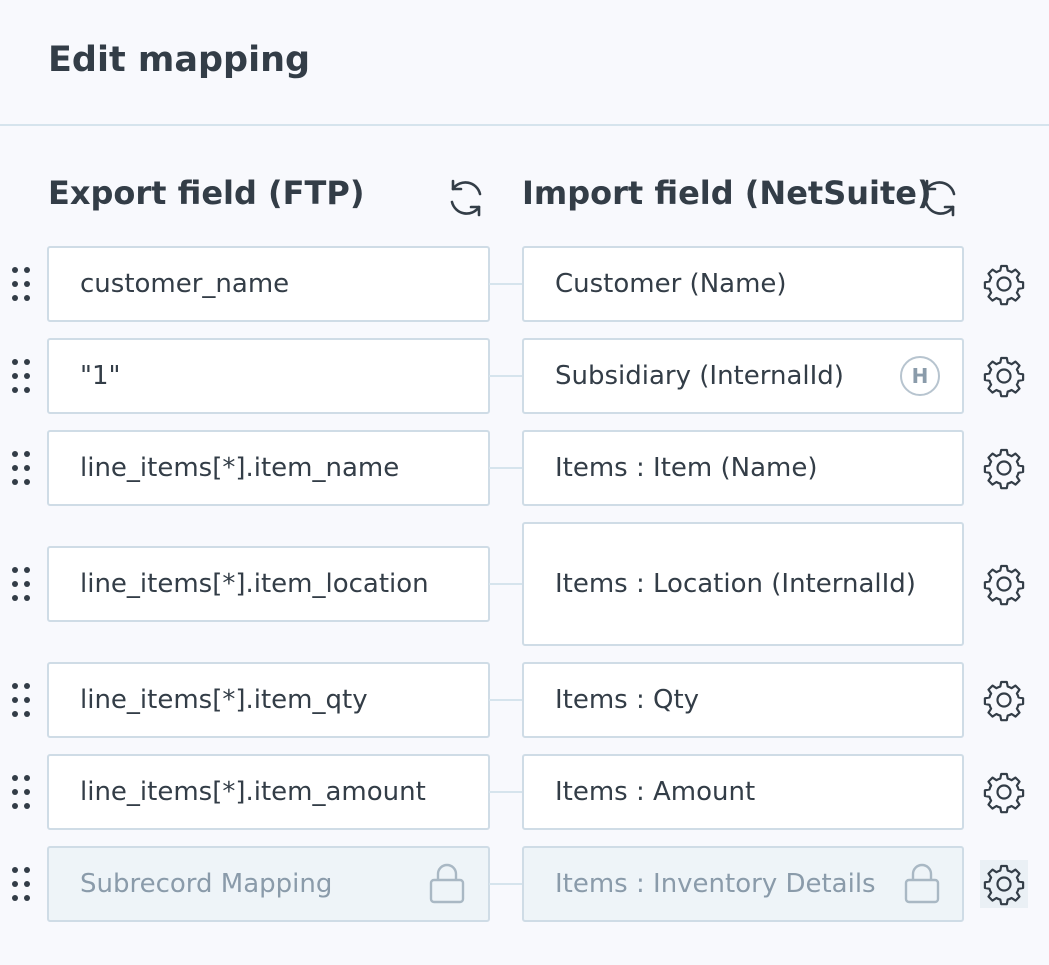 Image resolution: width=1049 pixels, height=965 pixels. I want to click on export-field-value: line_items[*].item_qty, so click(224, 700).